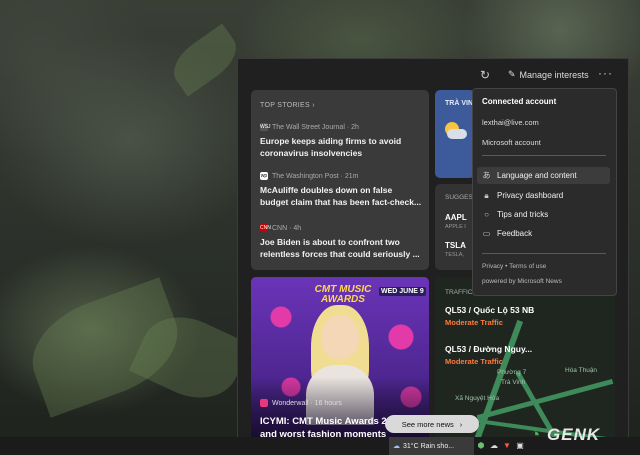  What do you see at coordinates (510, 122) in the screenshot?
I see `account-email: lexthai@live.com` at bounding box center [510, 122].